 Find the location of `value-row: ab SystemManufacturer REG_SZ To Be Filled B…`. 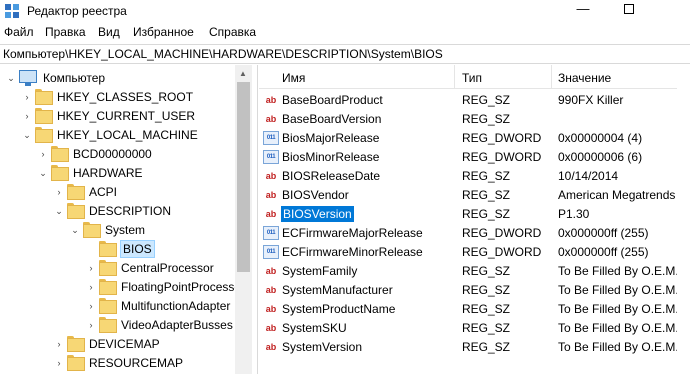

value-row: ab SystemManufacturer REG_SZ To Be Filled B… is located at coordinates (474, 290).